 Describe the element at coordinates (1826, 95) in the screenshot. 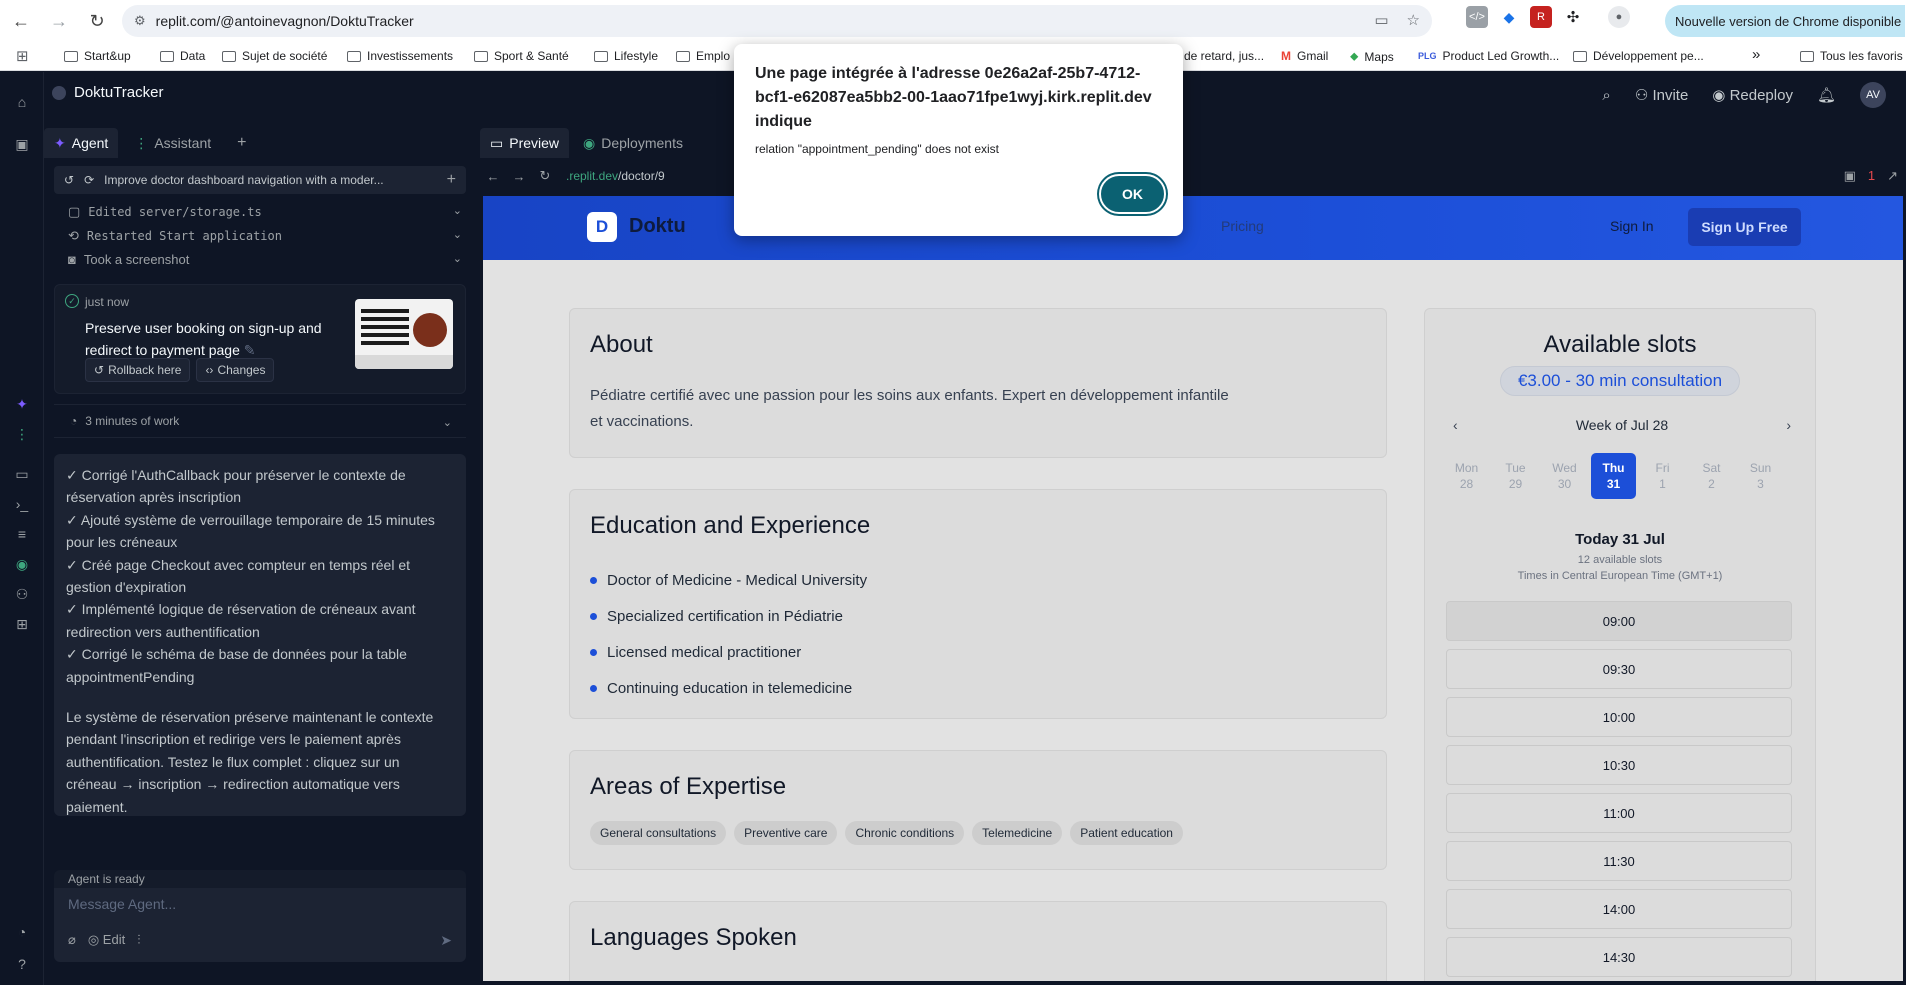

I see `notifications-icon: 🔔︎` at that location.